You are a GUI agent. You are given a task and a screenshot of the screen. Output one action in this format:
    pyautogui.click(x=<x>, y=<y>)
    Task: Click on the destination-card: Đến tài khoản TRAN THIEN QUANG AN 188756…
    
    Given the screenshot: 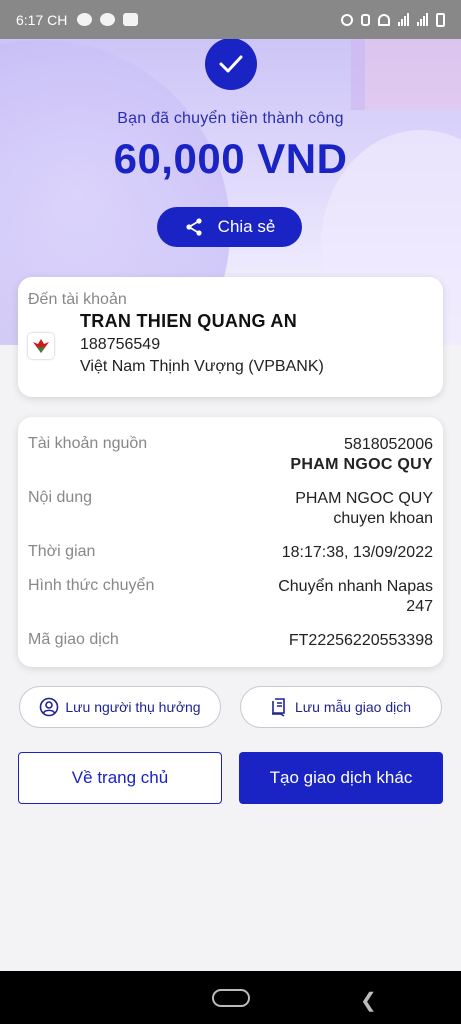 What is the action you would take?
    pyautogui.click(x=230, y=337)
    